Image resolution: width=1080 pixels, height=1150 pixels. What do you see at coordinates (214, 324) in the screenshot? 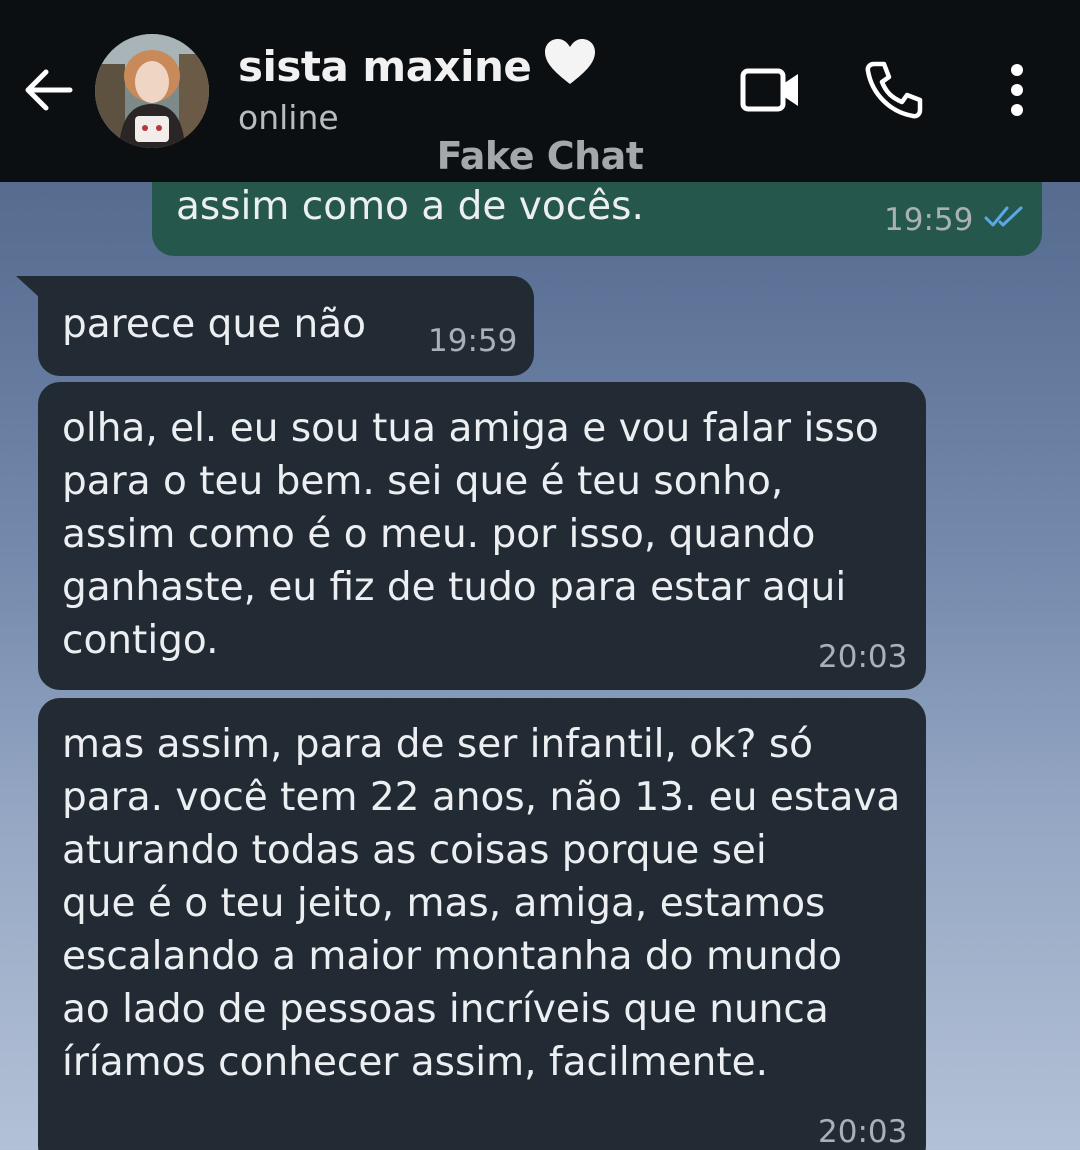
I see `message-text: parece que não` at bounding box center [214, 324].